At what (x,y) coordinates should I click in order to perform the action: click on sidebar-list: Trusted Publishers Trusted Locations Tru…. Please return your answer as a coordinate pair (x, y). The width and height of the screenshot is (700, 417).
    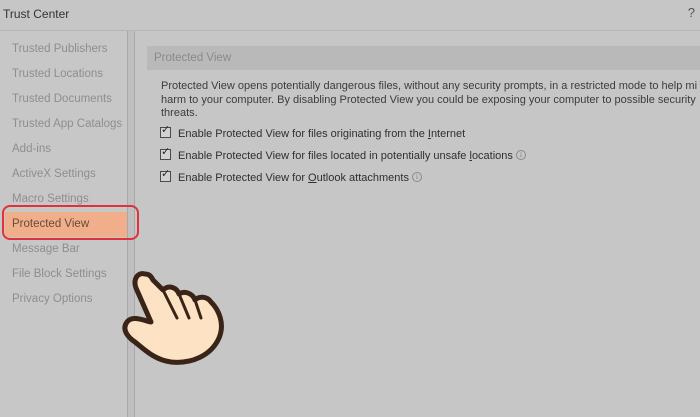
    Looking at the image, I should click on (64, 174).